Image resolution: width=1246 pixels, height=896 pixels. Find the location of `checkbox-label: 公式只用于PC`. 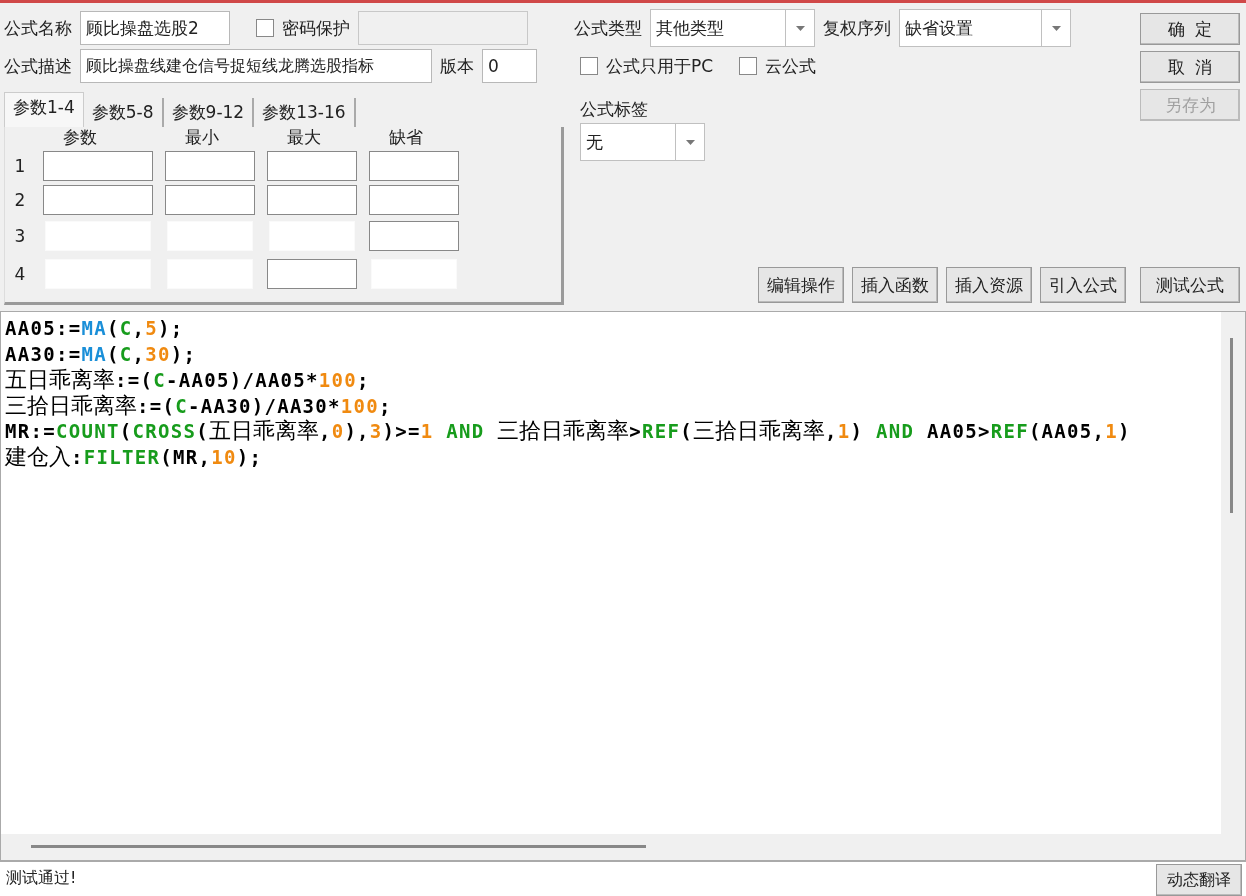

checkbox-label: 公式只用于PC is located at coordinates (660, 66).